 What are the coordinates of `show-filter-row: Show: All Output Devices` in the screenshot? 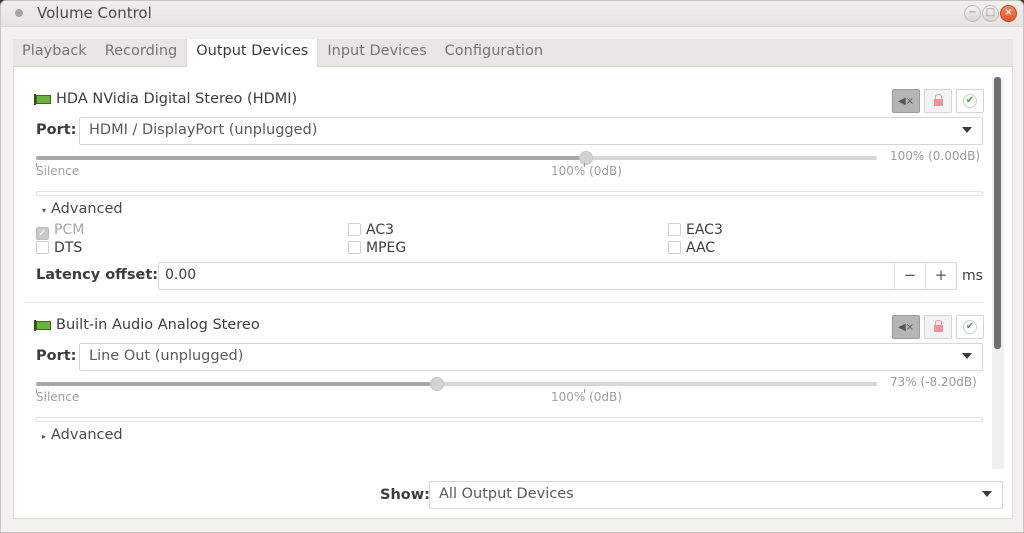 It's located at (514, 496).